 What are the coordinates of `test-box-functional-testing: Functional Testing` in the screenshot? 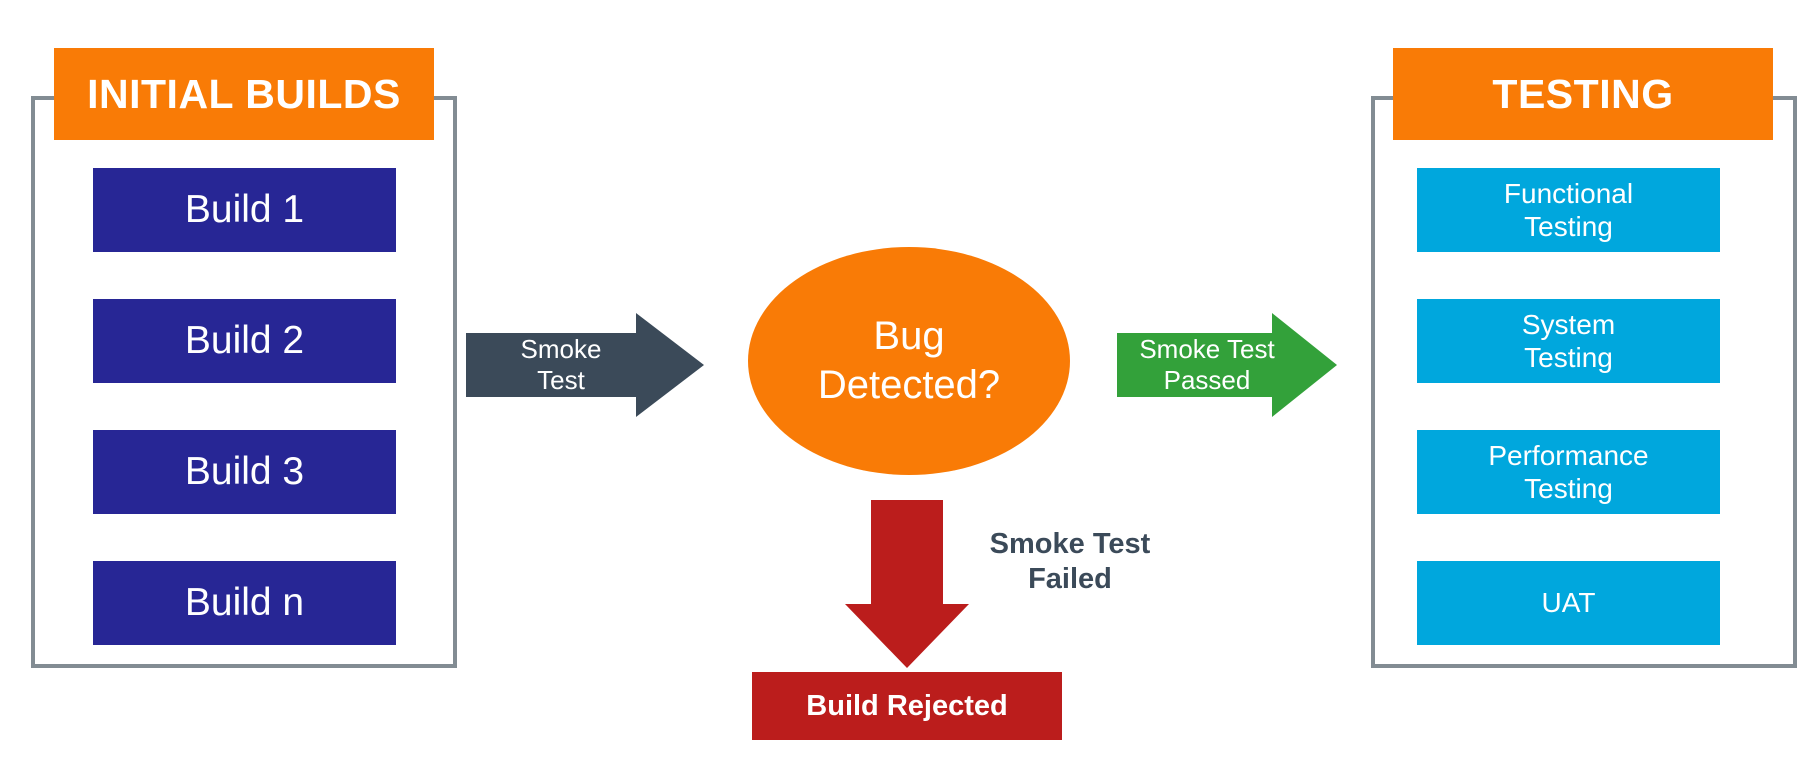 It's located at (1568, 210).